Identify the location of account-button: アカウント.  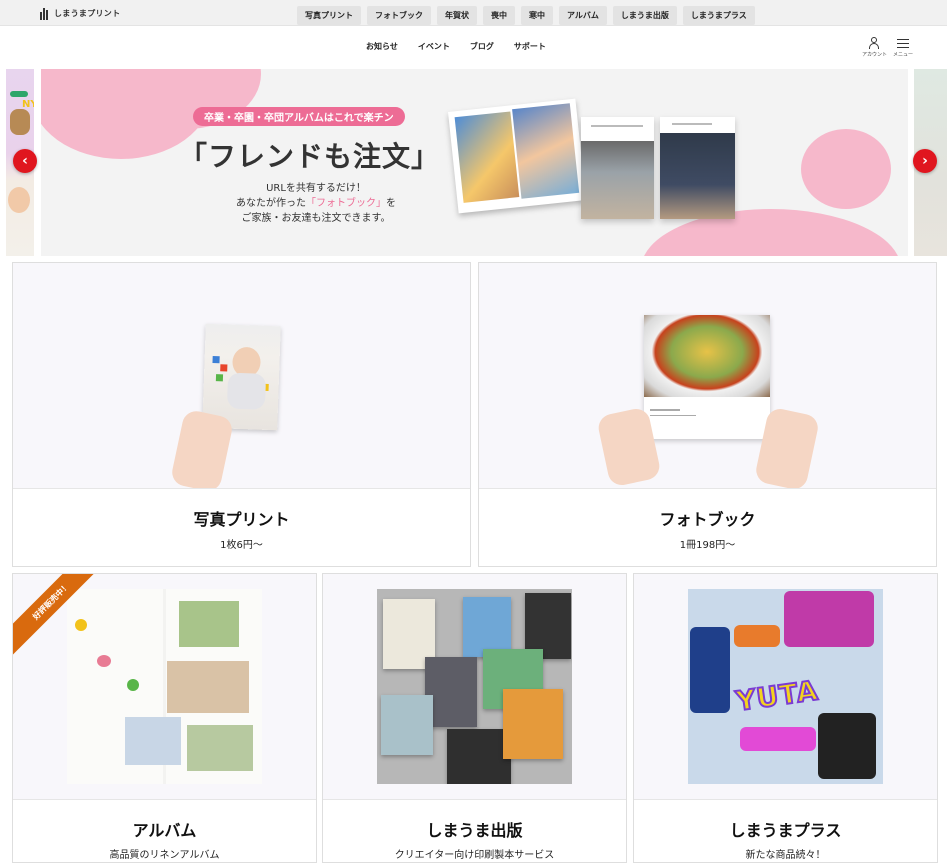
(875, 47).